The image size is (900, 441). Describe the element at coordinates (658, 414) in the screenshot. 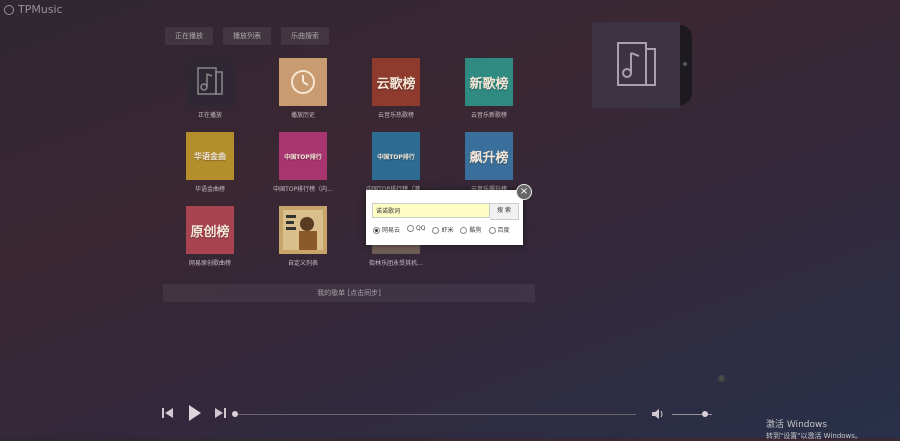

I see `volume-icon` at that location.